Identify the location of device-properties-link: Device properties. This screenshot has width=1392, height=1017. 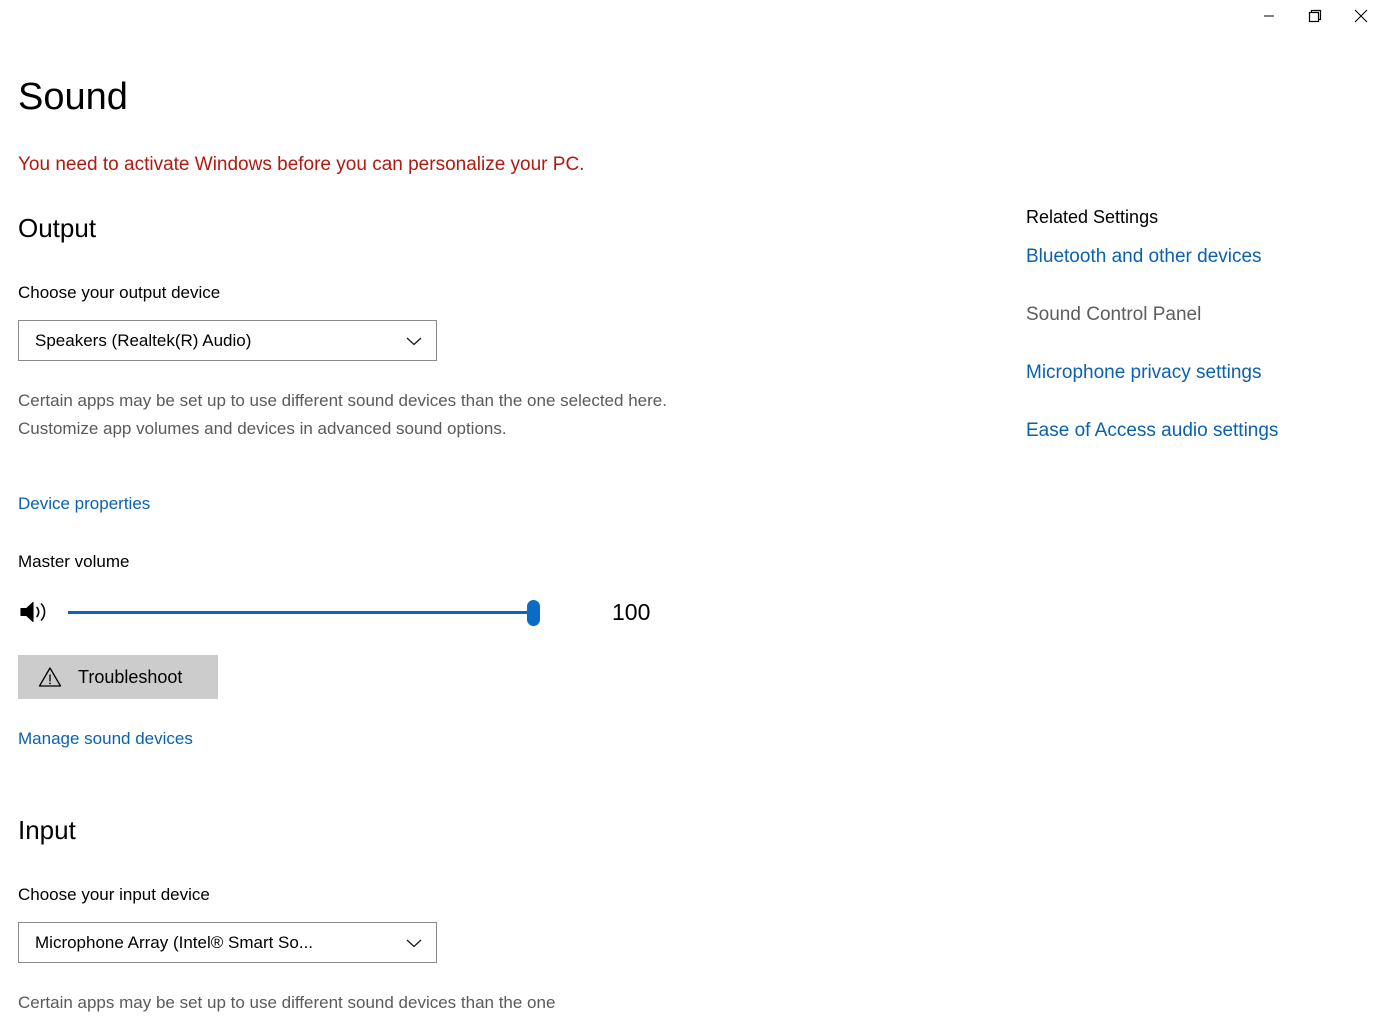
(84, 504).